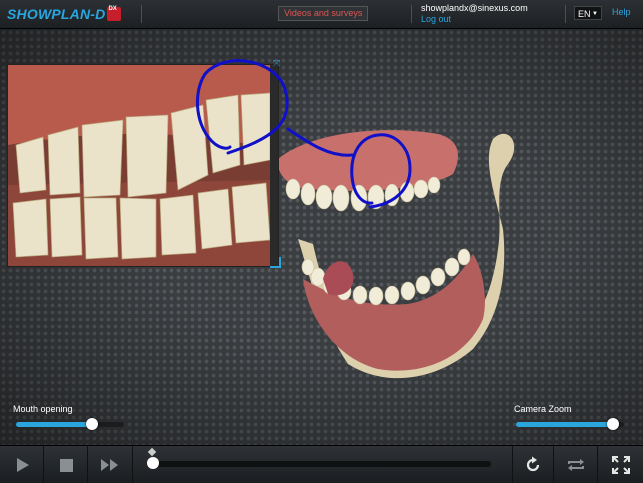 The width and height of the screenshot is (643, 483). I want to click on annotation-connector-line, so click(320, 142).